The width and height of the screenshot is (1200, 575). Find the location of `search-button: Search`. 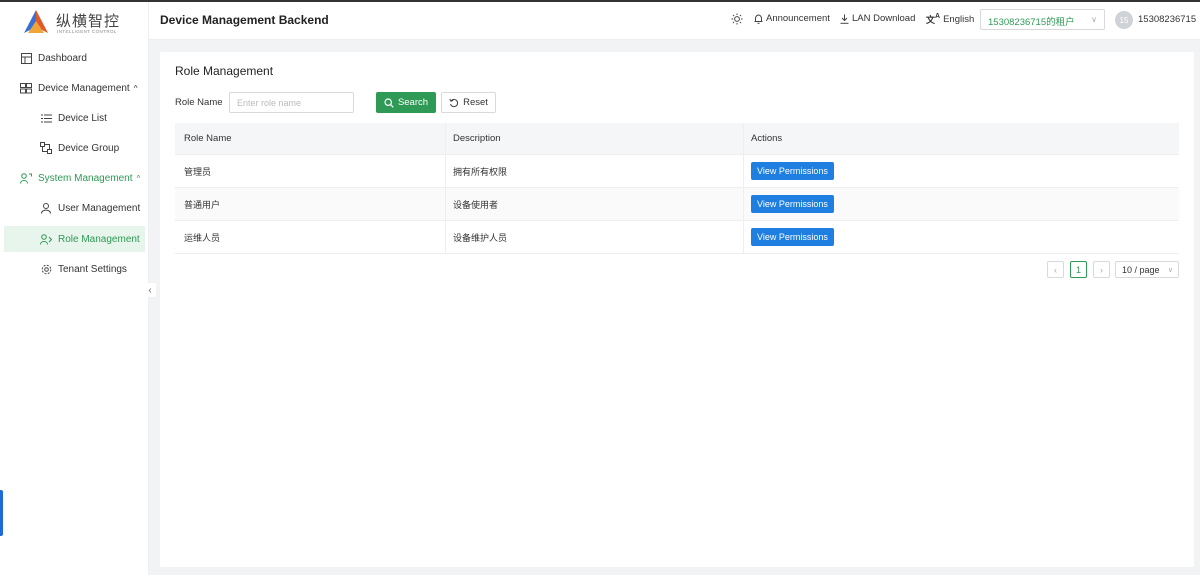

search-button: Search is located at coordinates (406, 102).